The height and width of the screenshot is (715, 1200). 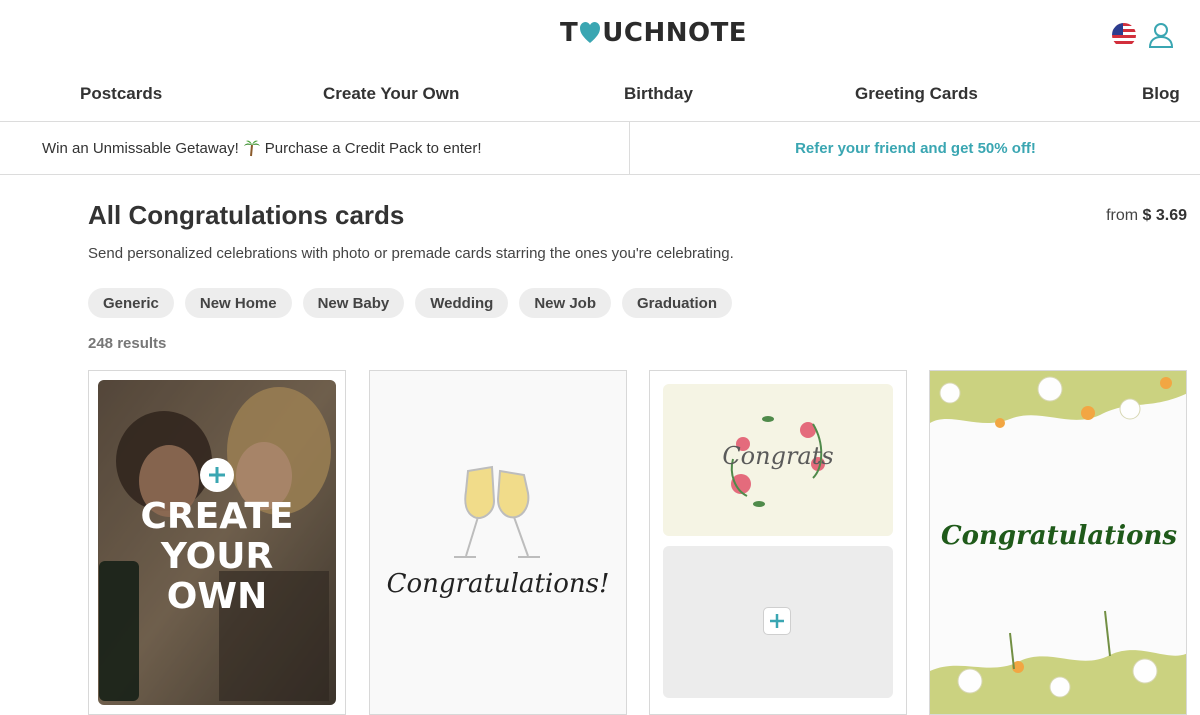 What do you see at coordinates (916, 94) in the screenshot?
I see `nav-item-greeting-cards: Greeting Cards` at bounding box center [916, 94].